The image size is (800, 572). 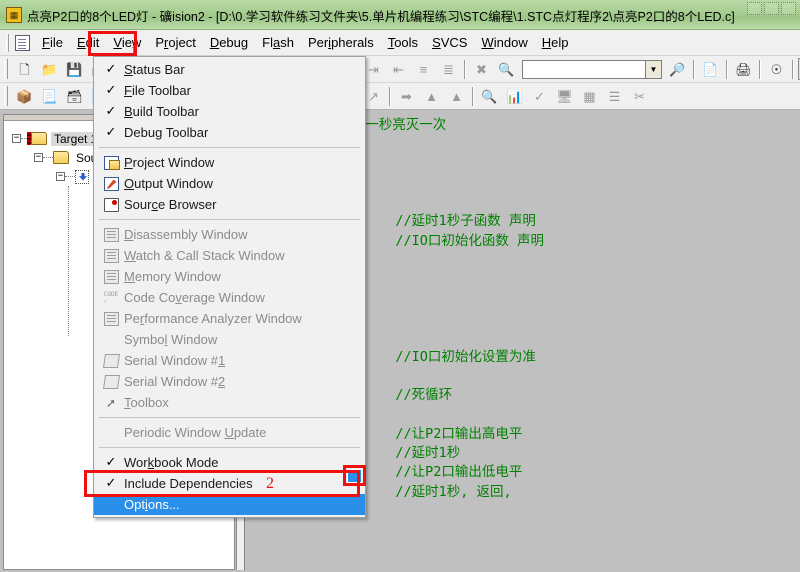 I want to click on disassembly-icon: 🔍, so click(x=489, y=96).